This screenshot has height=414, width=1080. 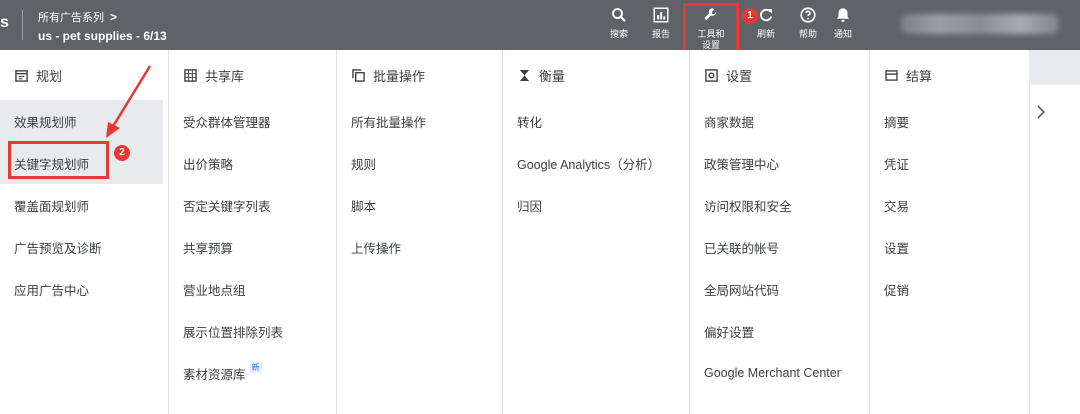 I want to click on menu-item-summary: 摘要, so click(x=949, y=121).